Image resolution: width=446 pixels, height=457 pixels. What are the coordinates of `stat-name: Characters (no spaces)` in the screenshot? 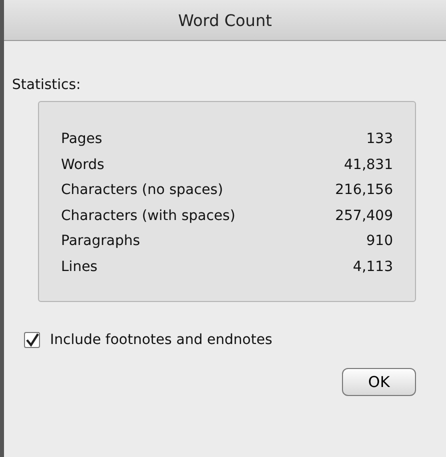 It's located at (142, 190).